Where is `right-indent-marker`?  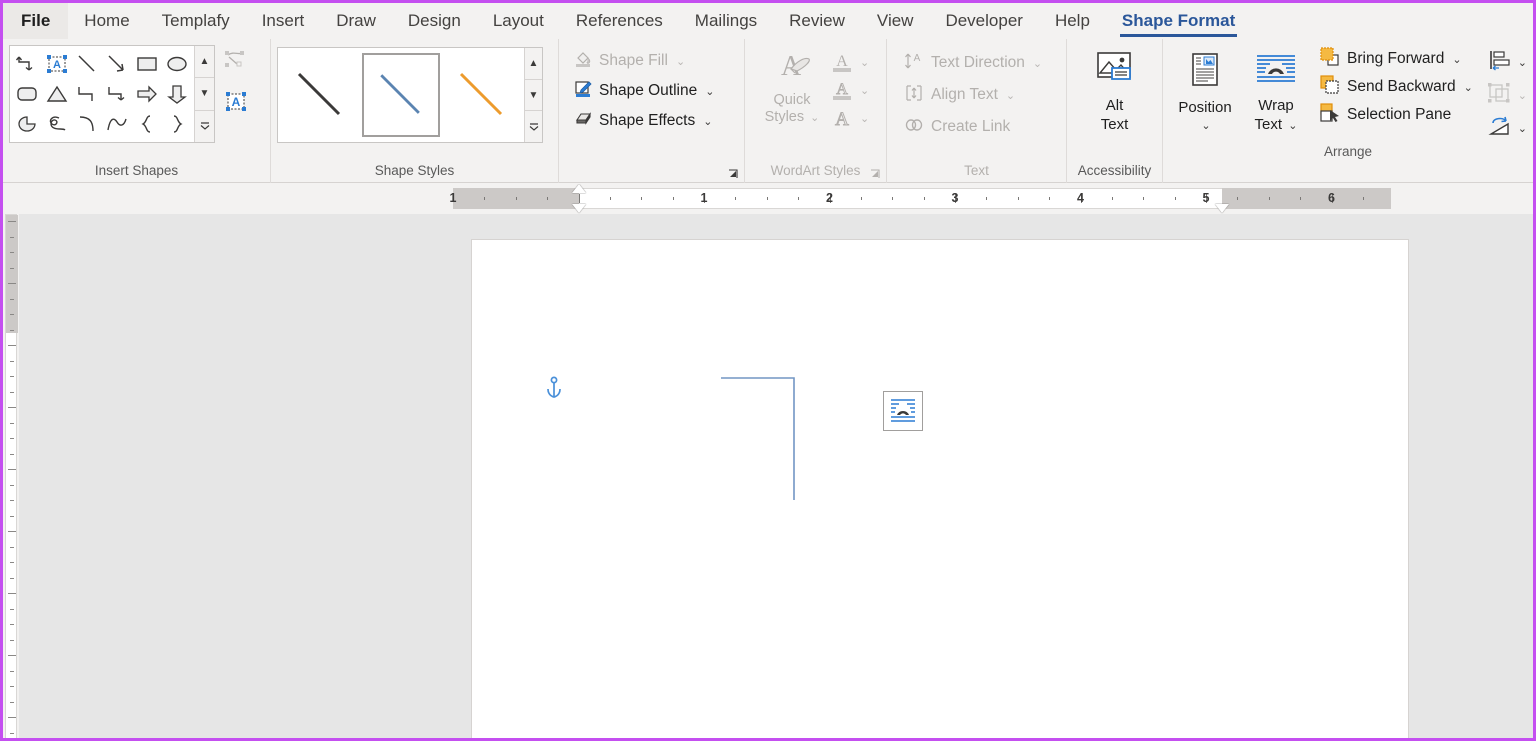 right-indent-marker is located at coordinates (1221, 208).